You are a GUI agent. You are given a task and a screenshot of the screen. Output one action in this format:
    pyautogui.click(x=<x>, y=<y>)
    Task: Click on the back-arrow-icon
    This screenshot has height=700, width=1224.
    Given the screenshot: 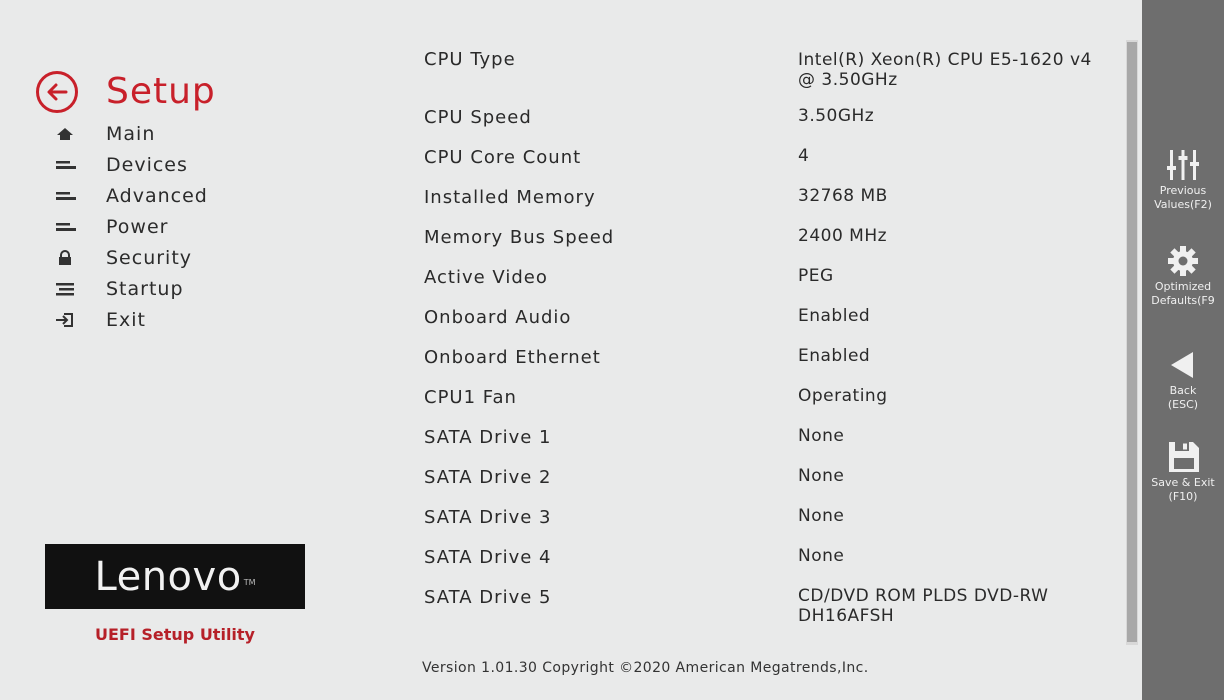 What is the action you would take?
    pyautogui.click(x=57, y=92)
    